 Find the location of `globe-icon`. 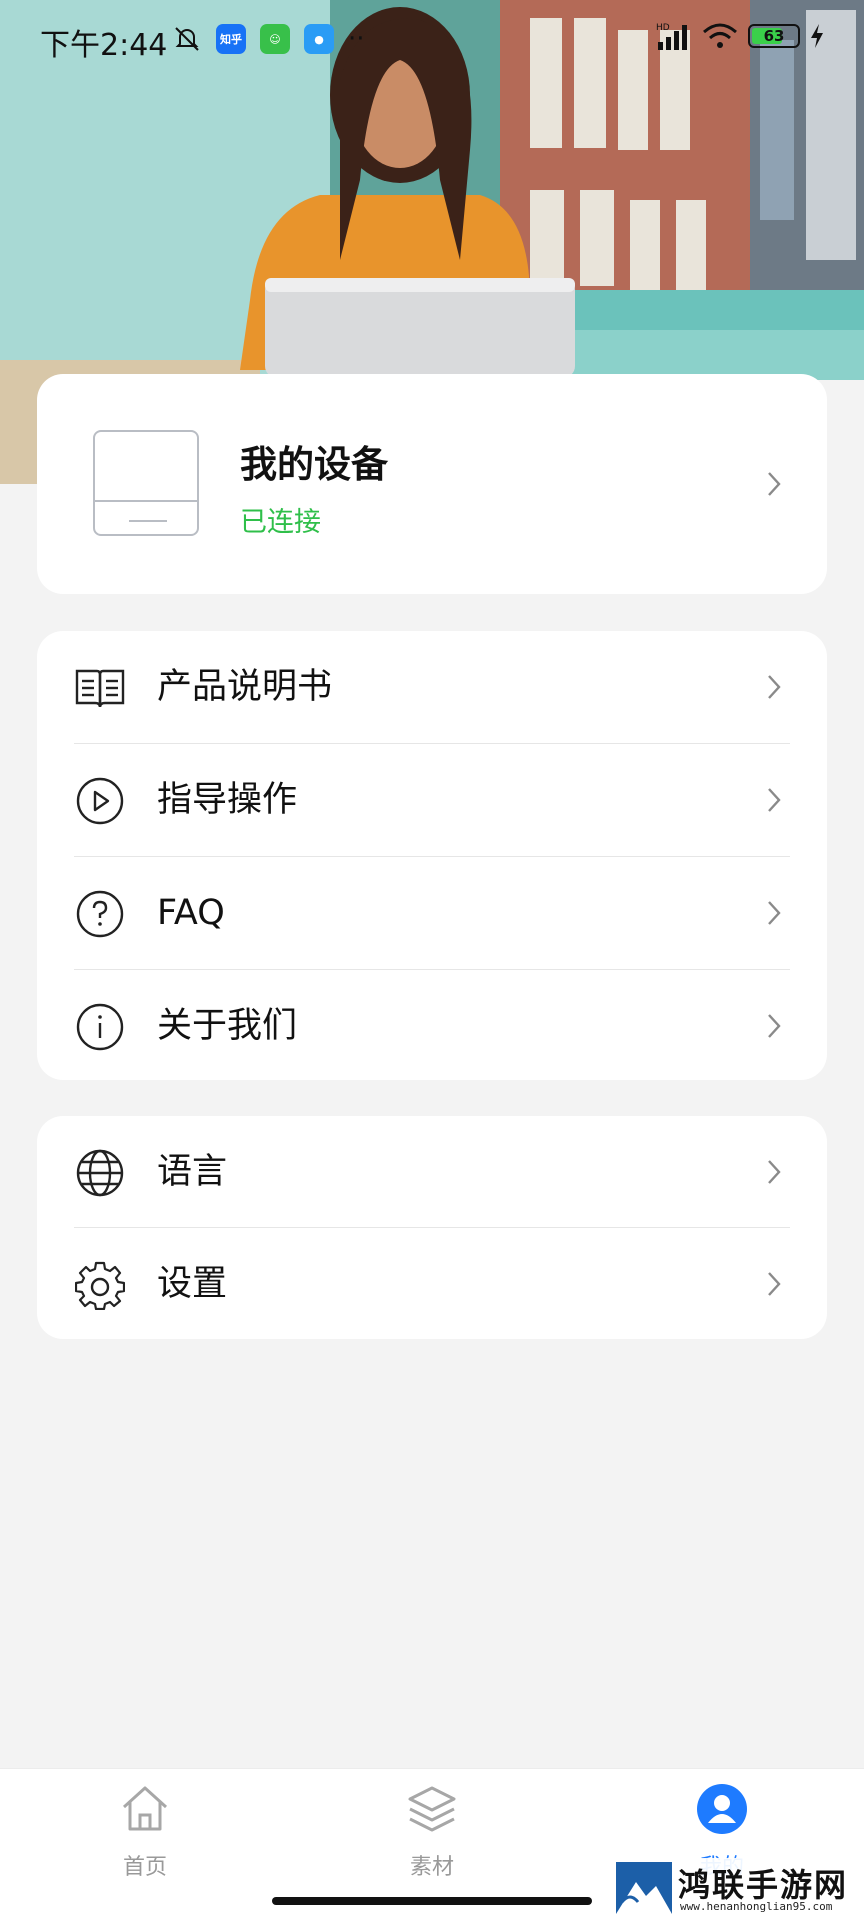

globe-icon is located at coordinates (100, 1173).